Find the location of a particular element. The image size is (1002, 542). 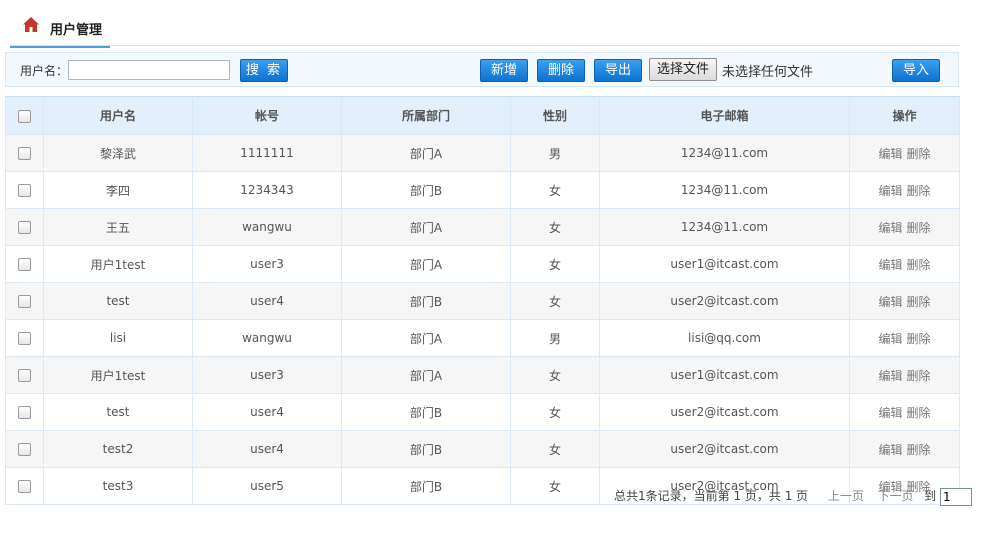

column-header-department: 所属部门 is located at coordinates (426, 115).